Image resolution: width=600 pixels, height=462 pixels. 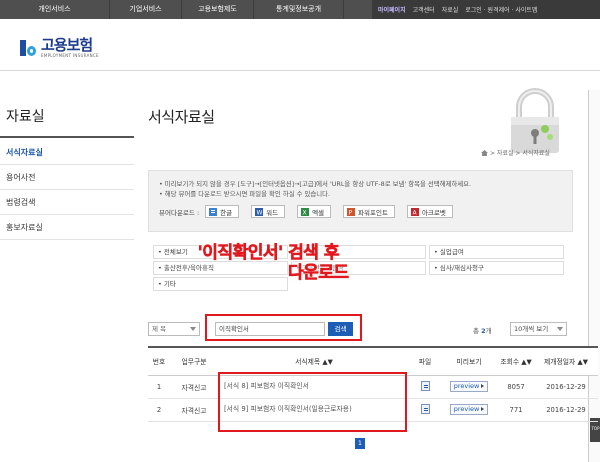 I want to click on viewer-excel-label: 엑셀, so click(x=318, y=212).